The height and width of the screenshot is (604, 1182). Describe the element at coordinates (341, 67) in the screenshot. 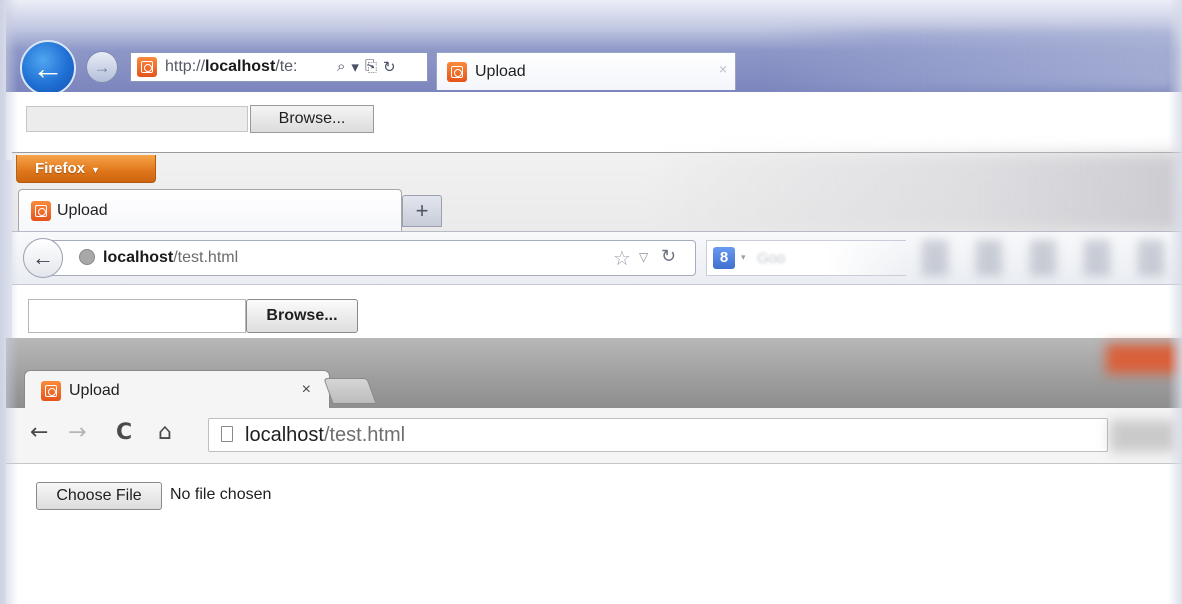

I see `search-icon: ⌕` at that location.